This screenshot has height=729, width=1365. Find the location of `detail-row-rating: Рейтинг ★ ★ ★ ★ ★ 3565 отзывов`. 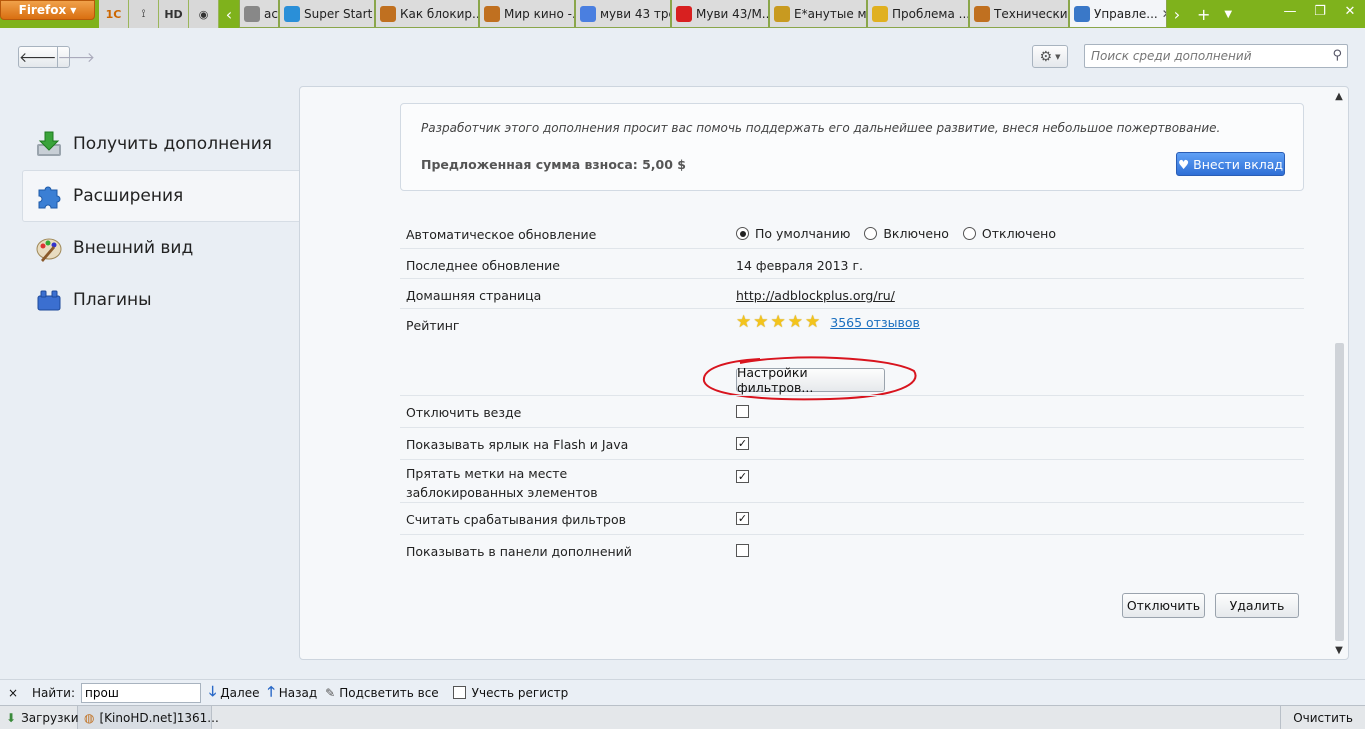

detail-row-rating: Рейтинг ★ ★ ★ ★ ★ 3565 отзывов is located at coordinates (852, 324).